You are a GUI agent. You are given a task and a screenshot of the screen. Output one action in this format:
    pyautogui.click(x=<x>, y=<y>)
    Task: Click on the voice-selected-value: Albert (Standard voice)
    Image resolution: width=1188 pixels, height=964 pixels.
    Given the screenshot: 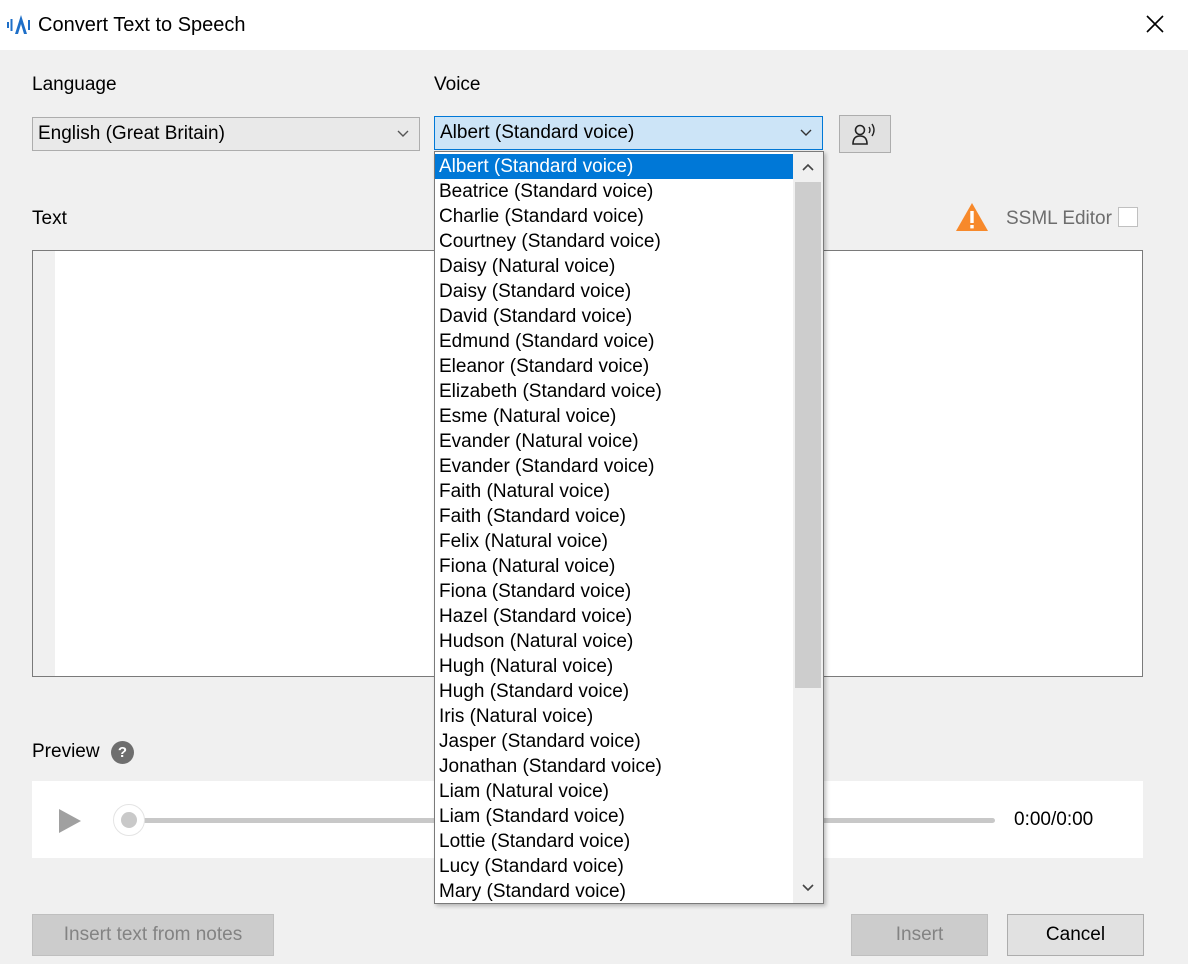 What is the action you would take?
    pyautogui.click(x=537, y=132)
    